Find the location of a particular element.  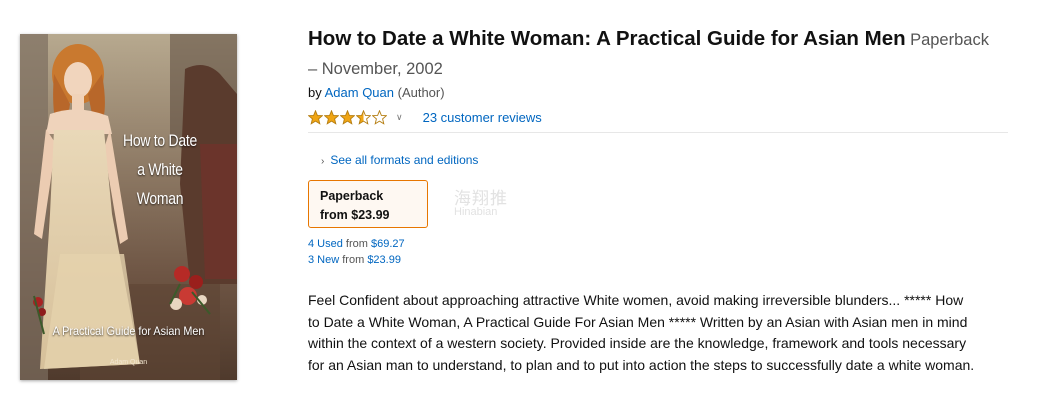

star-rating is located at coordinates (348, 117).